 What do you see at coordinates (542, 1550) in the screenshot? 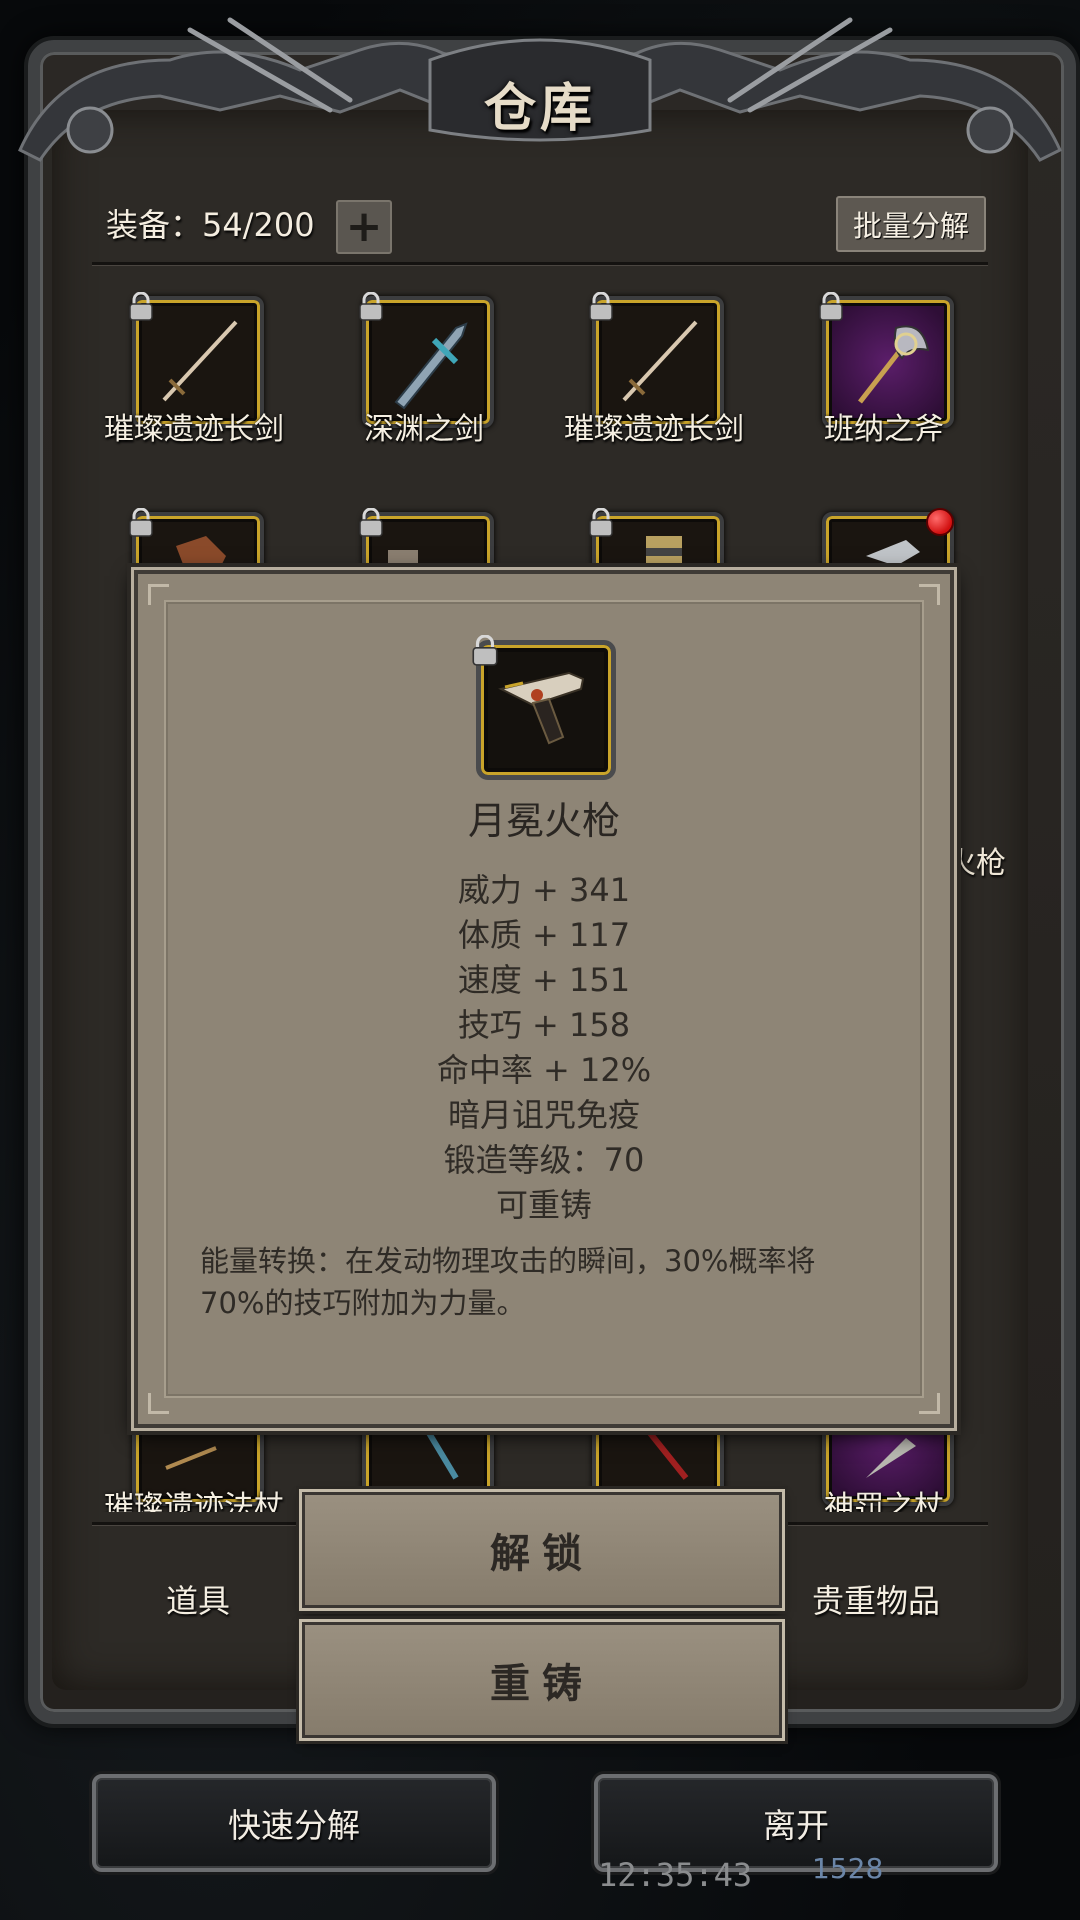
I see `unlock-button: 解锁` at bounding box center [542, 1550].